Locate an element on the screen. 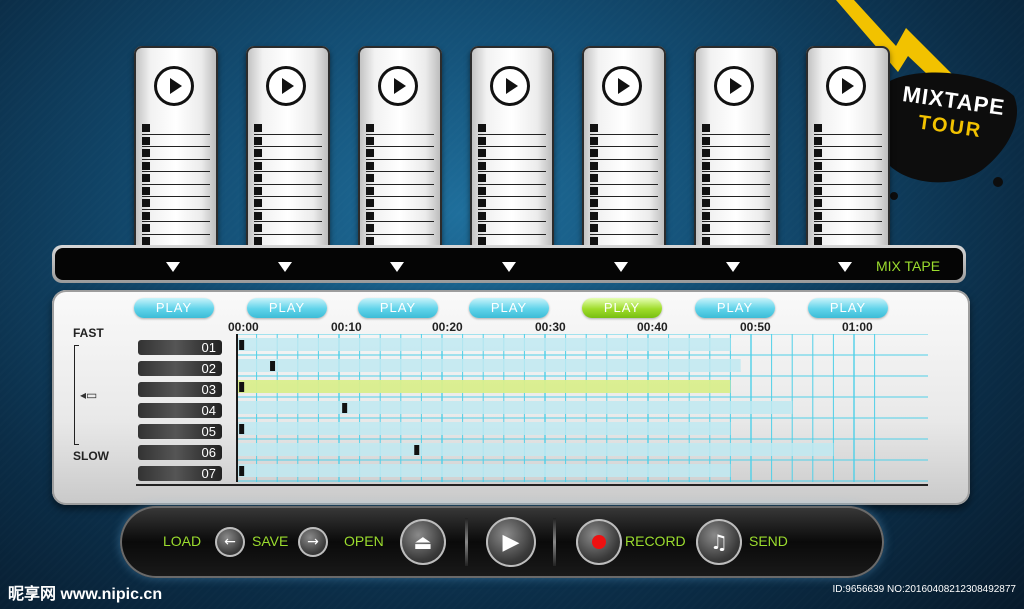  music-note-icon: ♫ is located at coordinates (719, 542).